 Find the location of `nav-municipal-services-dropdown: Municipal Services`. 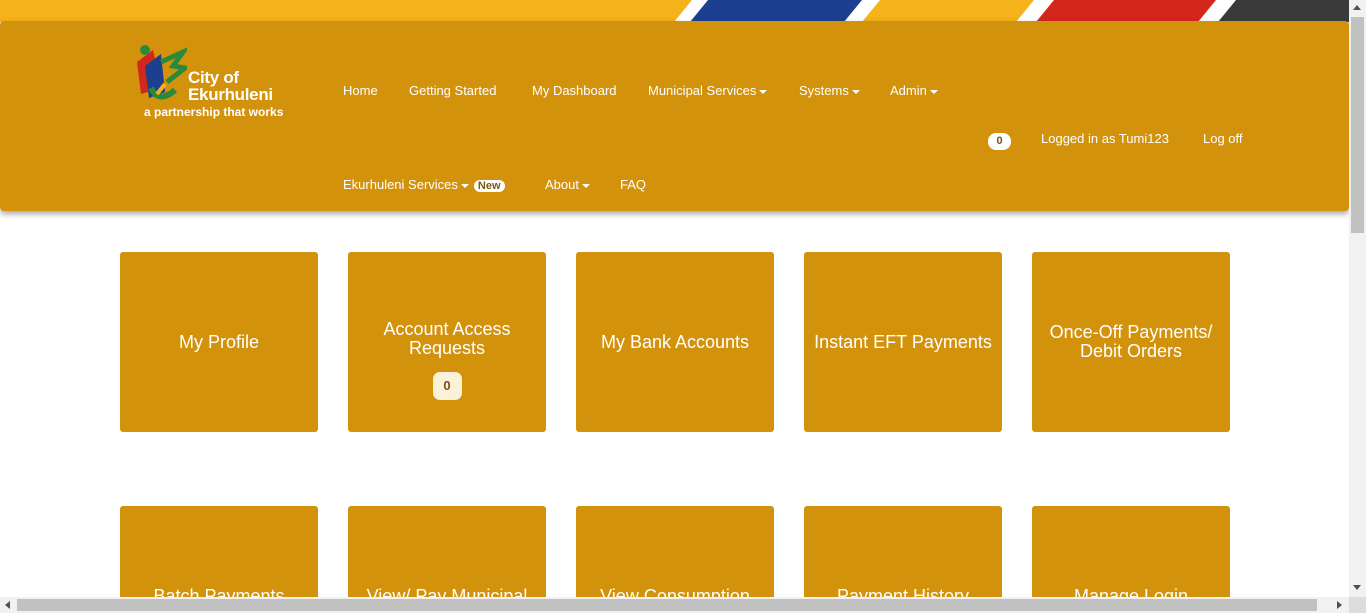

nav-municipal-services-dropdown: Municipal Services is located at coordinates (708, 90).